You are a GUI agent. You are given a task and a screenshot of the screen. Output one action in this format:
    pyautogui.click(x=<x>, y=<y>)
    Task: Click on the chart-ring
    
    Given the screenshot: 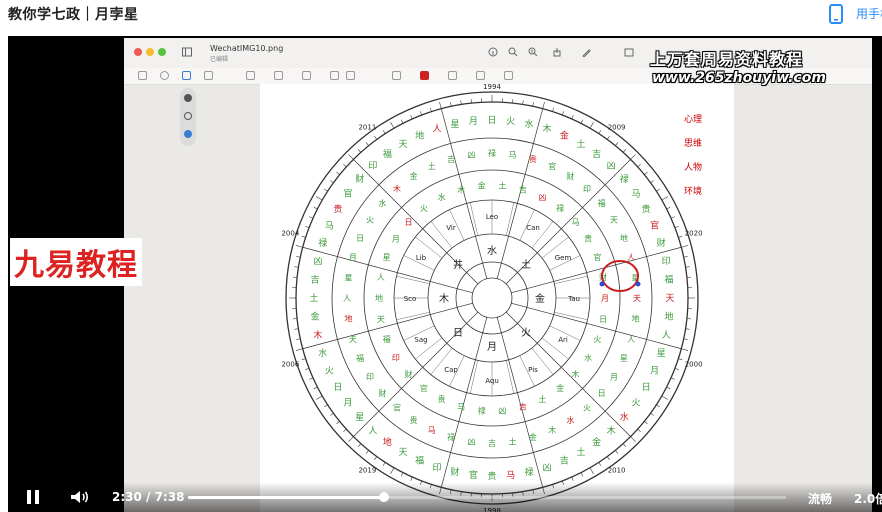 What is the action you would take?
    pyautogui.click(x=492, y=298)
    